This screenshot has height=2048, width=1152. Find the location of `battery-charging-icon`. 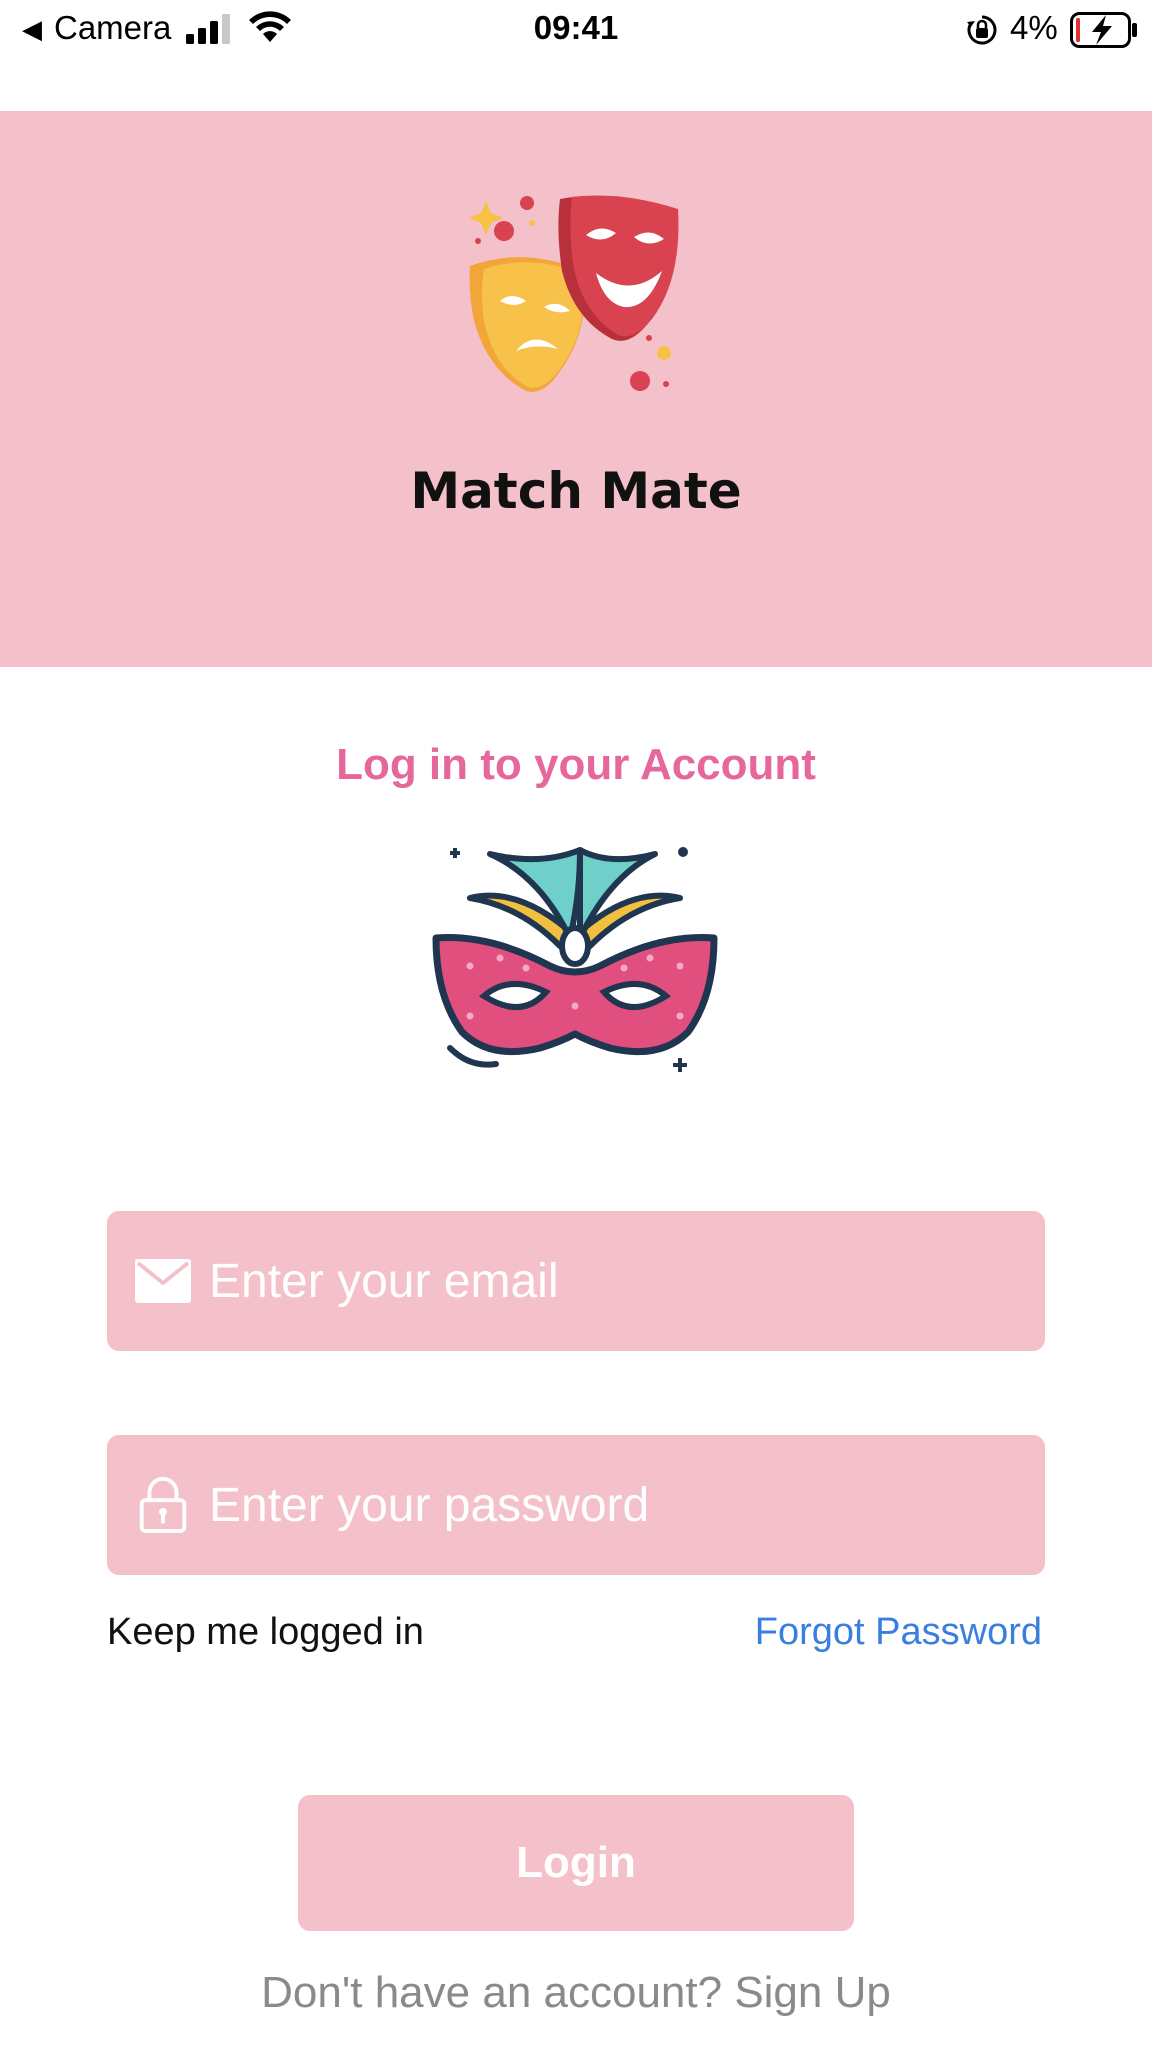

battery-charging-icon is located at coordinates (1103, 30).